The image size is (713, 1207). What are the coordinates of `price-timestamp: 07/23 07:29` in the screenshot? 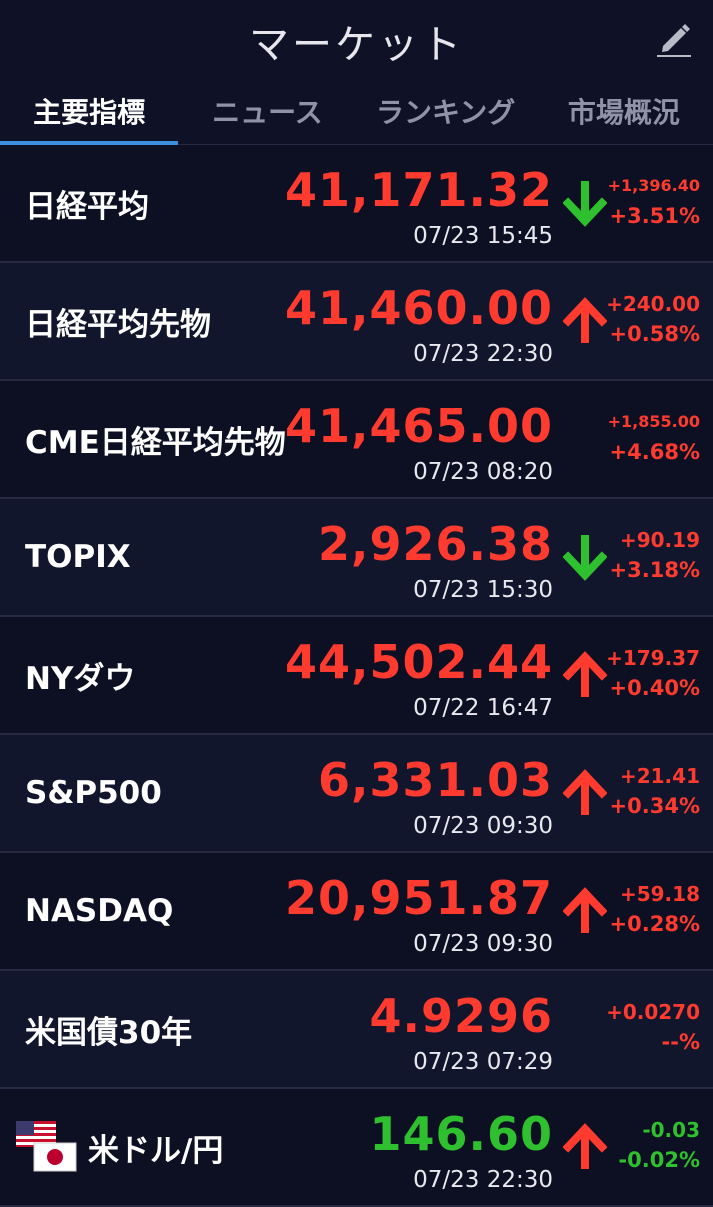 It's located at (483, 1062).